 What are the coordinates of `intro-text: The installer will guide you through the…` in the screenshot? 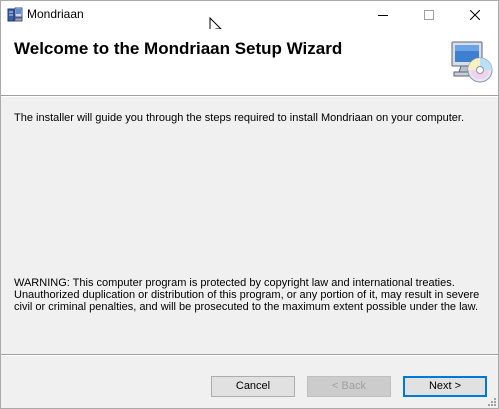 It's located at (239, 118).